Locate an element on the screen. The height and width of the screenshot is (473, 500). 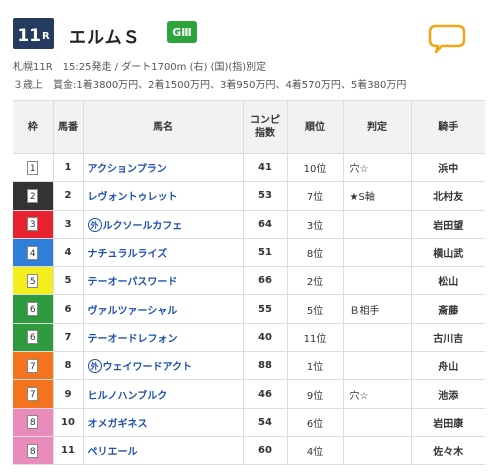
horse-name-link: レヴォントゥレット is located at coordinates (133, 197).